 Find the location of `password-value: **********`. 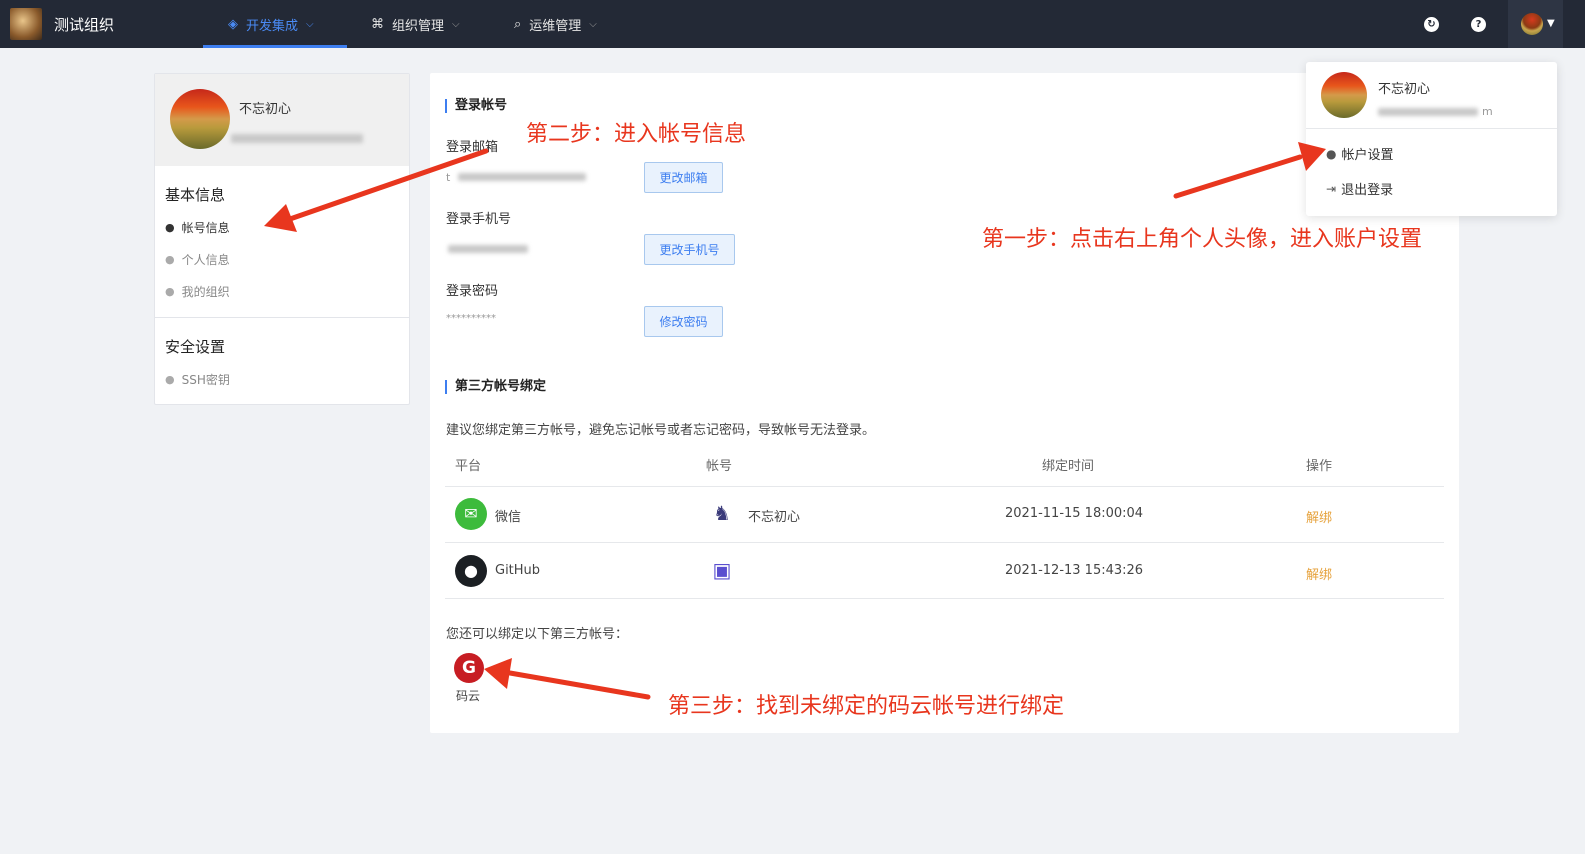

password-value: ********** is located at coordinates (471, 318).